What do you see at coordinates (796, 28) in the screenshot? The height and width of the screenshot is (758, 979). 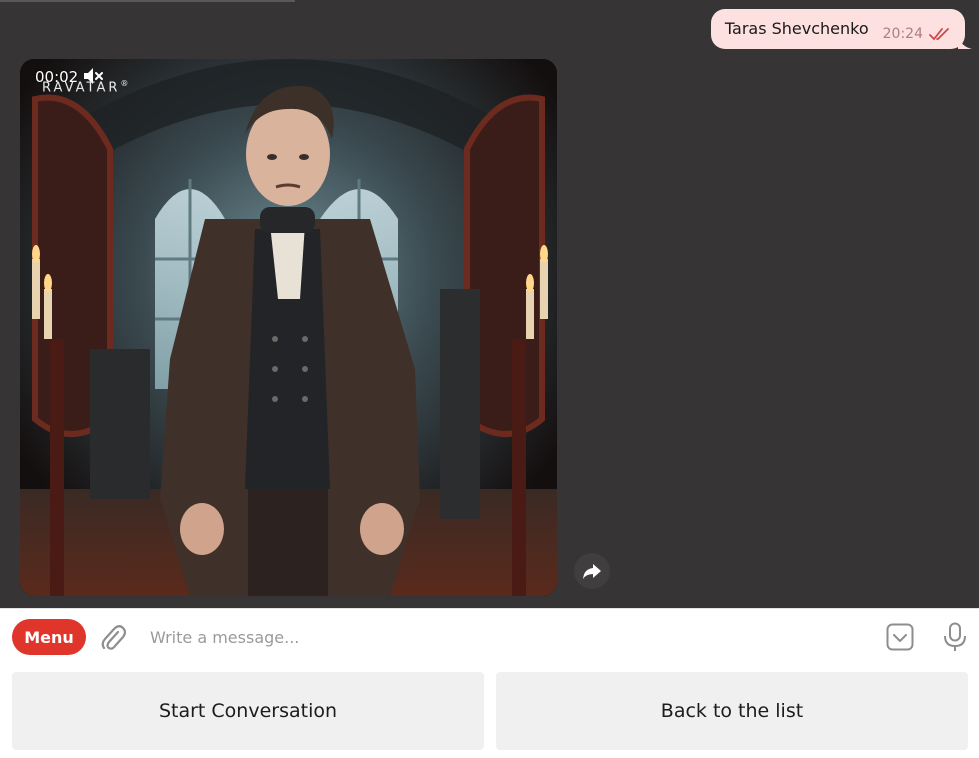 I see `message-text: Taras Shevchenko` at bounding box center [796, 28].